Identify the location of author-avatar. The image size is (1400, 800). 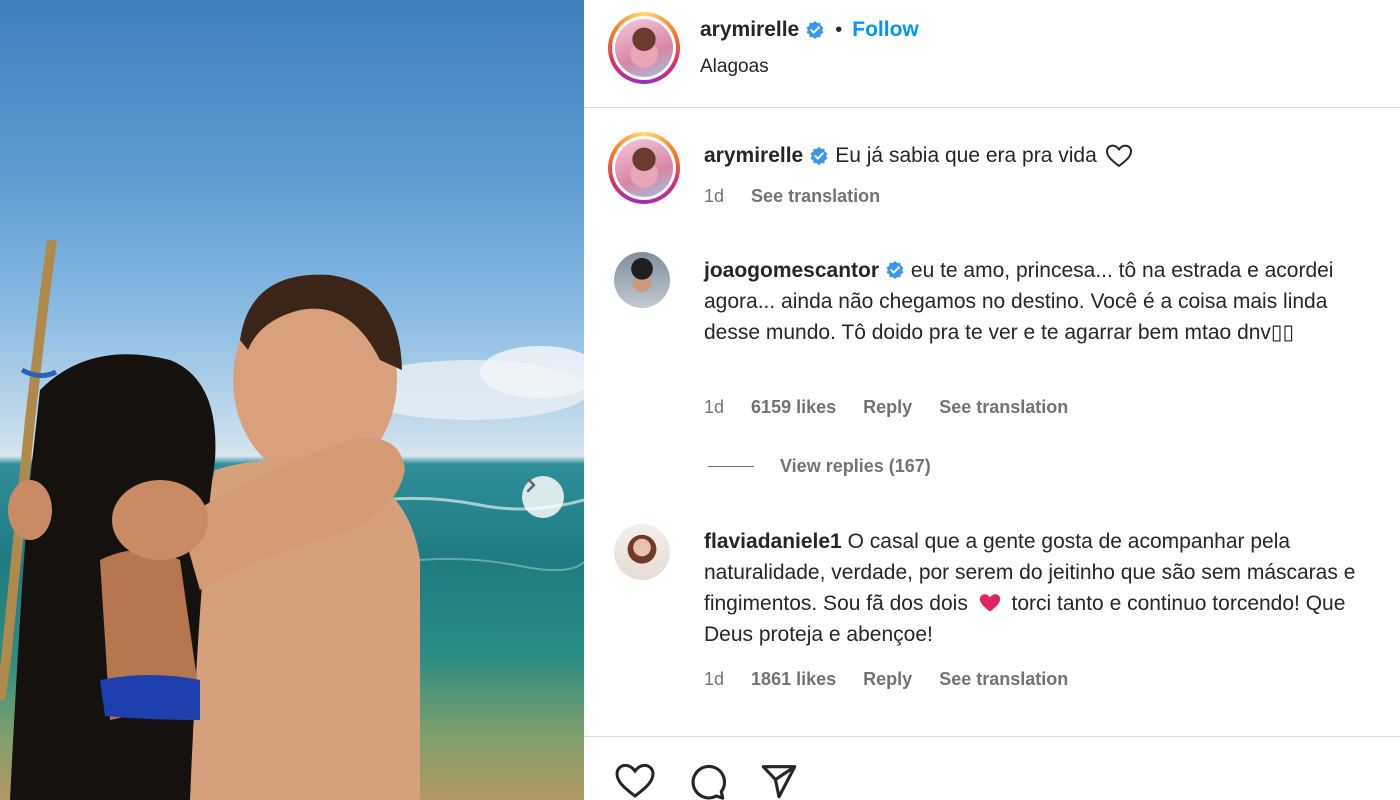
(644, 48).